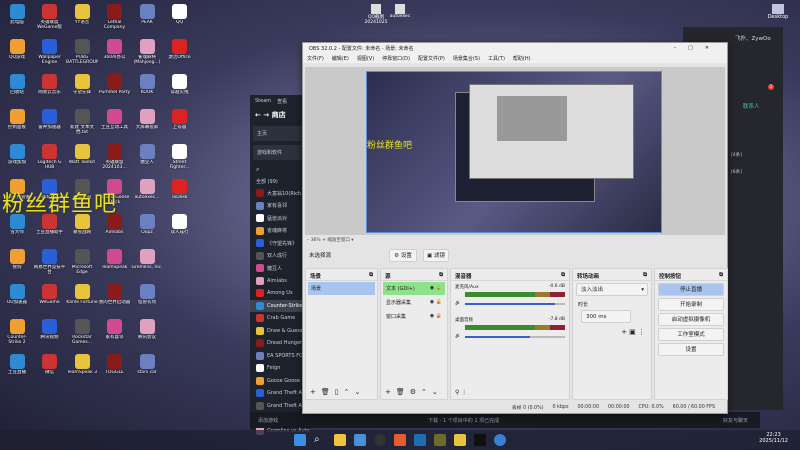  What do you see at coordinates (147, 55) in the screenshot?
I see `desktop-icon: 雀魂麻将(Mahjong...)` at bounding box center [147, 55].